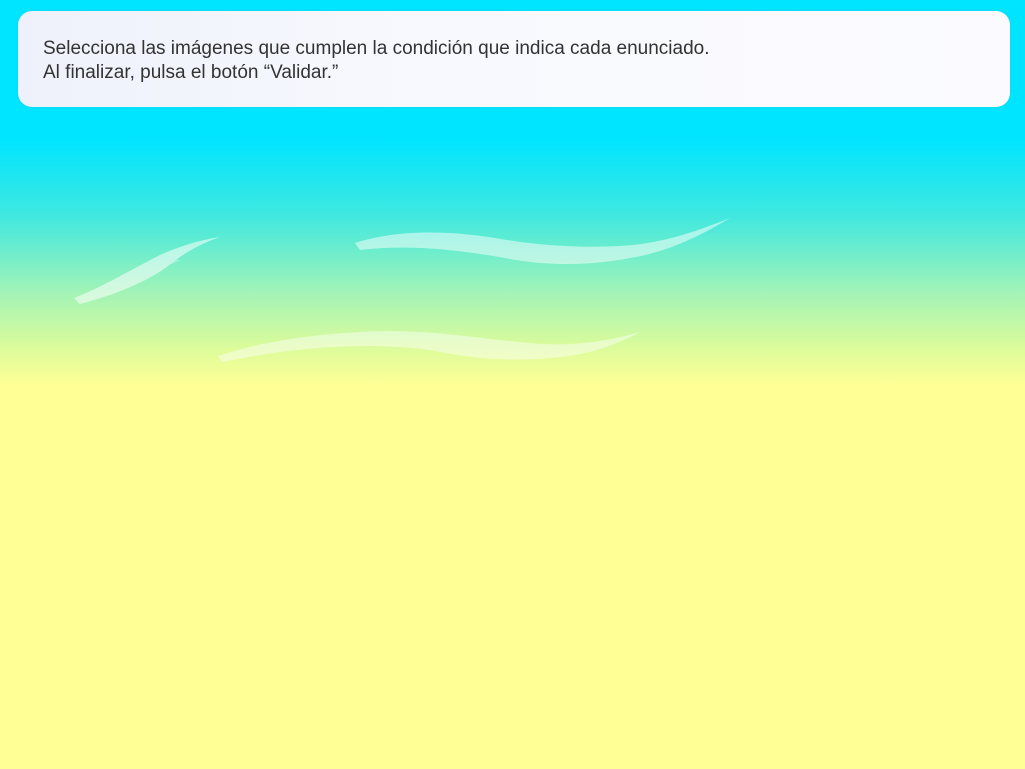  What do you see at coordinates (542, 241) in the screenshot?
I see `cloud-stroke-top` at bounding box center [542, 241].